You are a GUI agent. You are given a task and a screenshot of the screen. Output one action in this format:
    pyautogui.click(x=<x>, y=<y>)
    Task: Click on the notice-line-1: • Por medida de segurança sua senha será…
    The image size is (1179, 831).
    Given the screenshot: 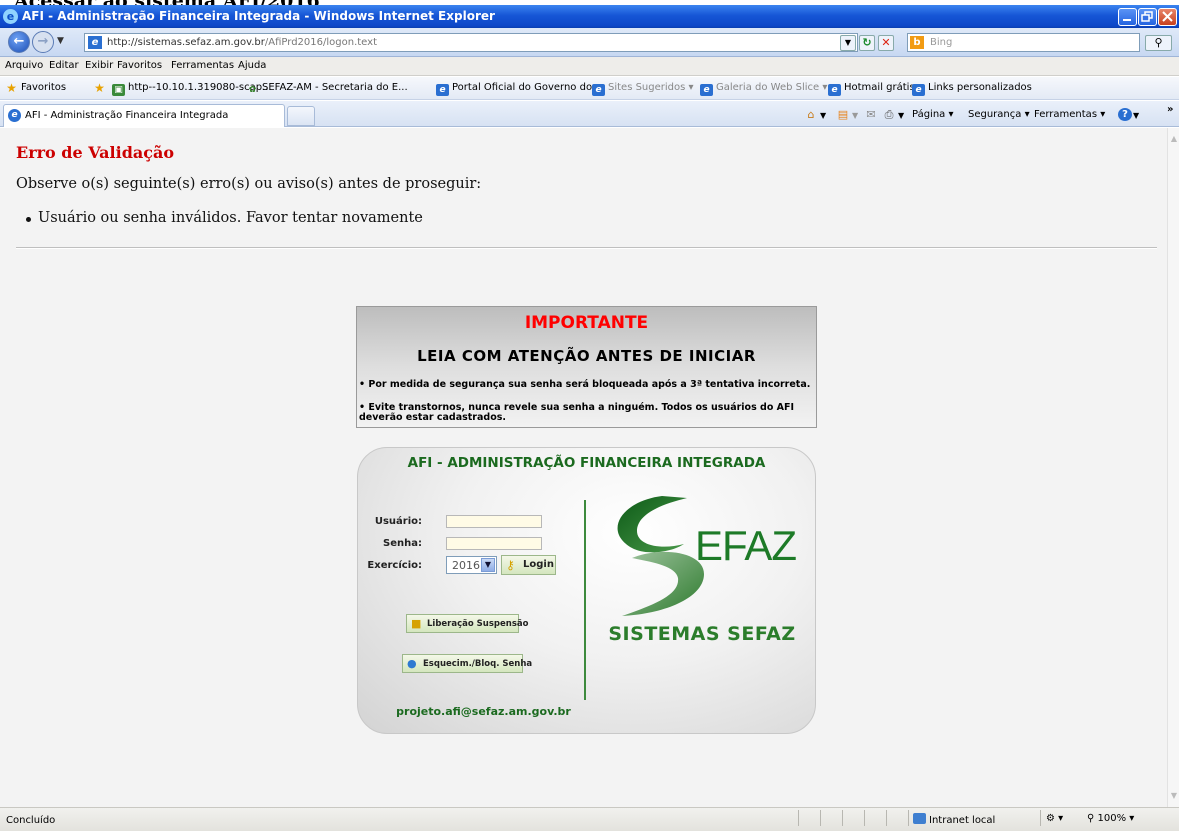 What is the action you would take?
    pyautogui.click(x=585, y=384)
    